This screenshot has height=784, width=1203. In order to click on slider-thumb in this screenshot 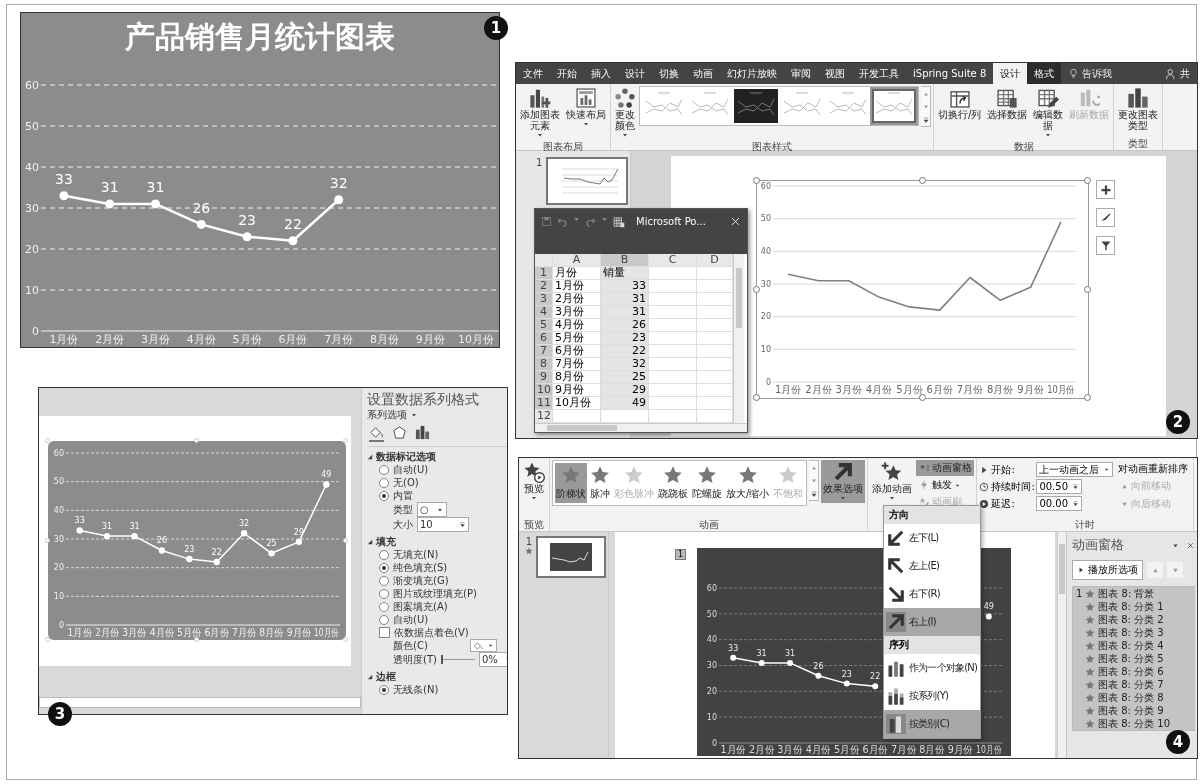, I will do `click(441, 659)`.